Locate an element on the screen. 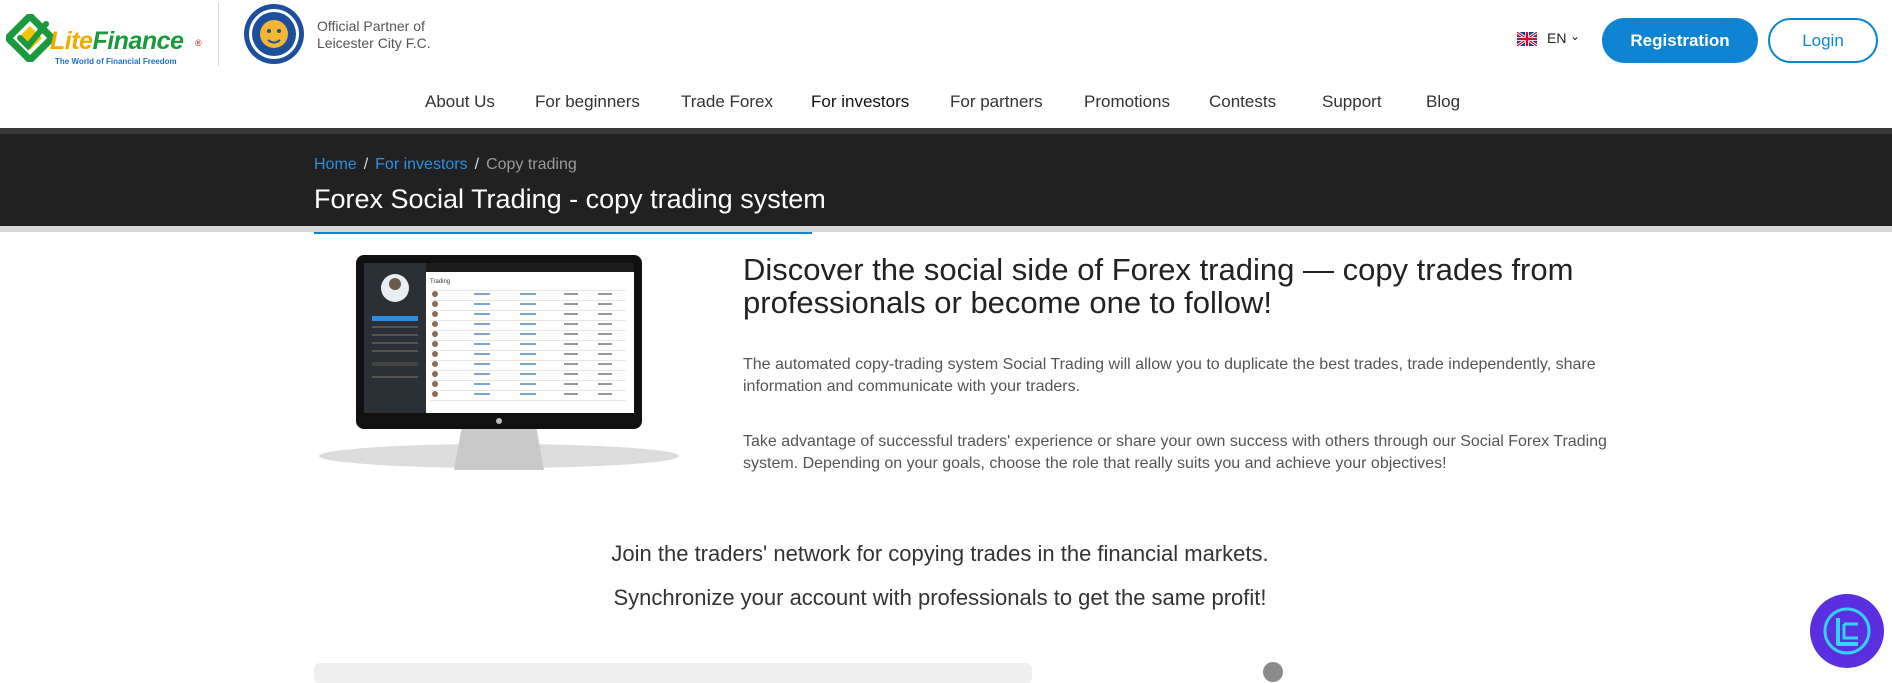 Image resolution: width=1892 pixels, height=683 pixels. chat-widget-button is located at coordinates (1847, 631).